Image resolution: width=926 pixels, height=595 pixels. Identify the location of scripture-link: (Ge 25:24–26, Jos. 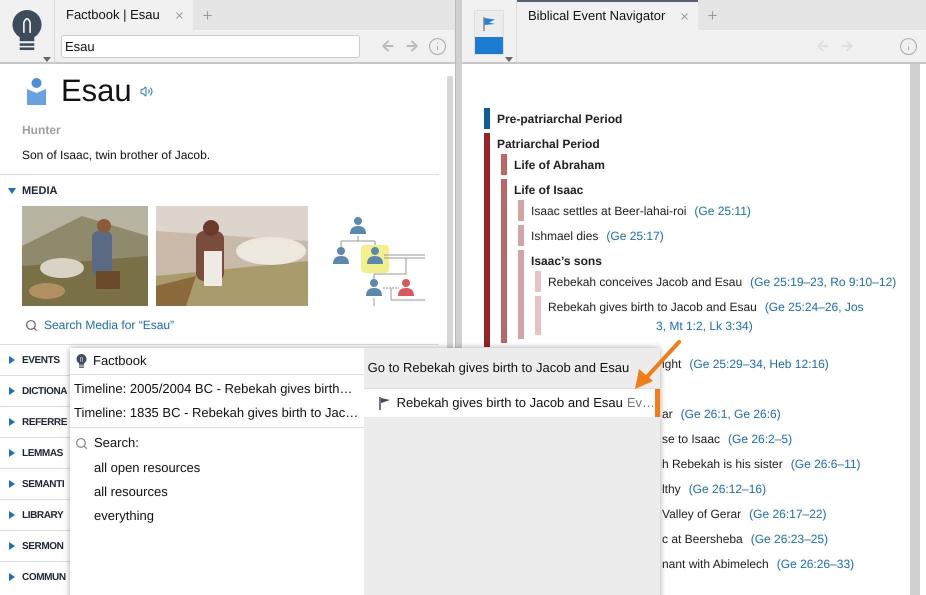
(814, 307).